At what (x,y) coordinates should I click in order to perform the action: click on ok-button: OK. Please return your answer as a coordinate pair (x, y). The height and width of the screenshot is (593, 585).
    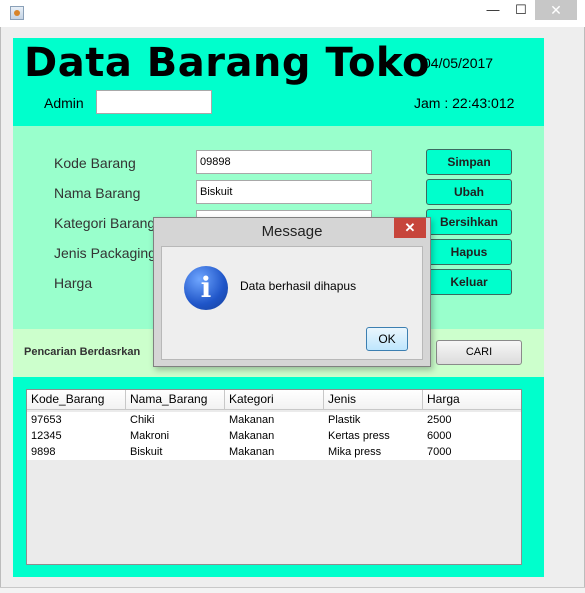
    Looking at the image, I should click on (387, 339).